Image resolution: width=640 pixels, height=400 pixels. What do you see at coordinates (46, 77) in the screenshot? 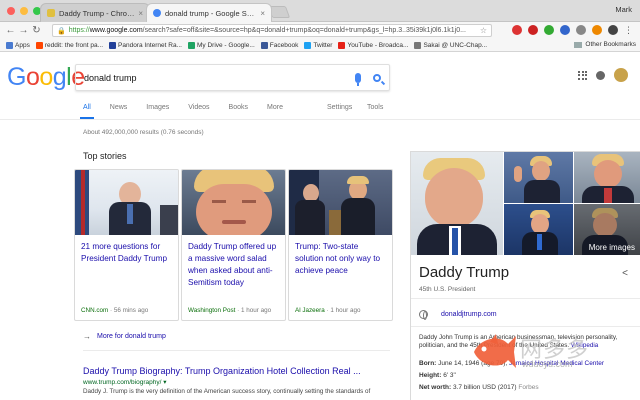
I see `google-logo: Google` at bounding box center [46, 77].